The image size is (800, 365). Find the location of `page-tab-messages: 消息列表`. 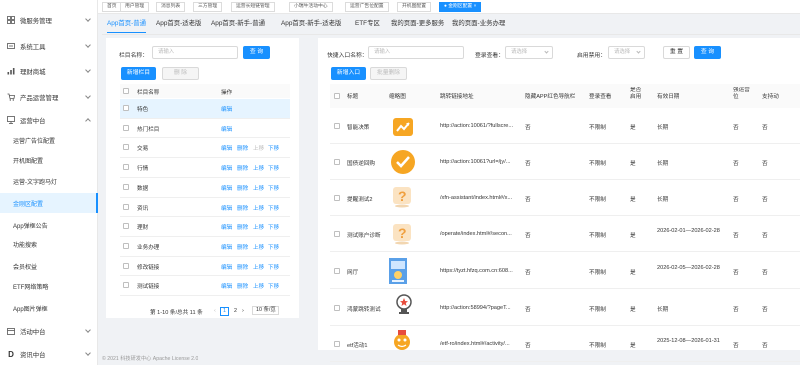

page-tab-messages: 消息列表 is located at coordinates (171, 7).